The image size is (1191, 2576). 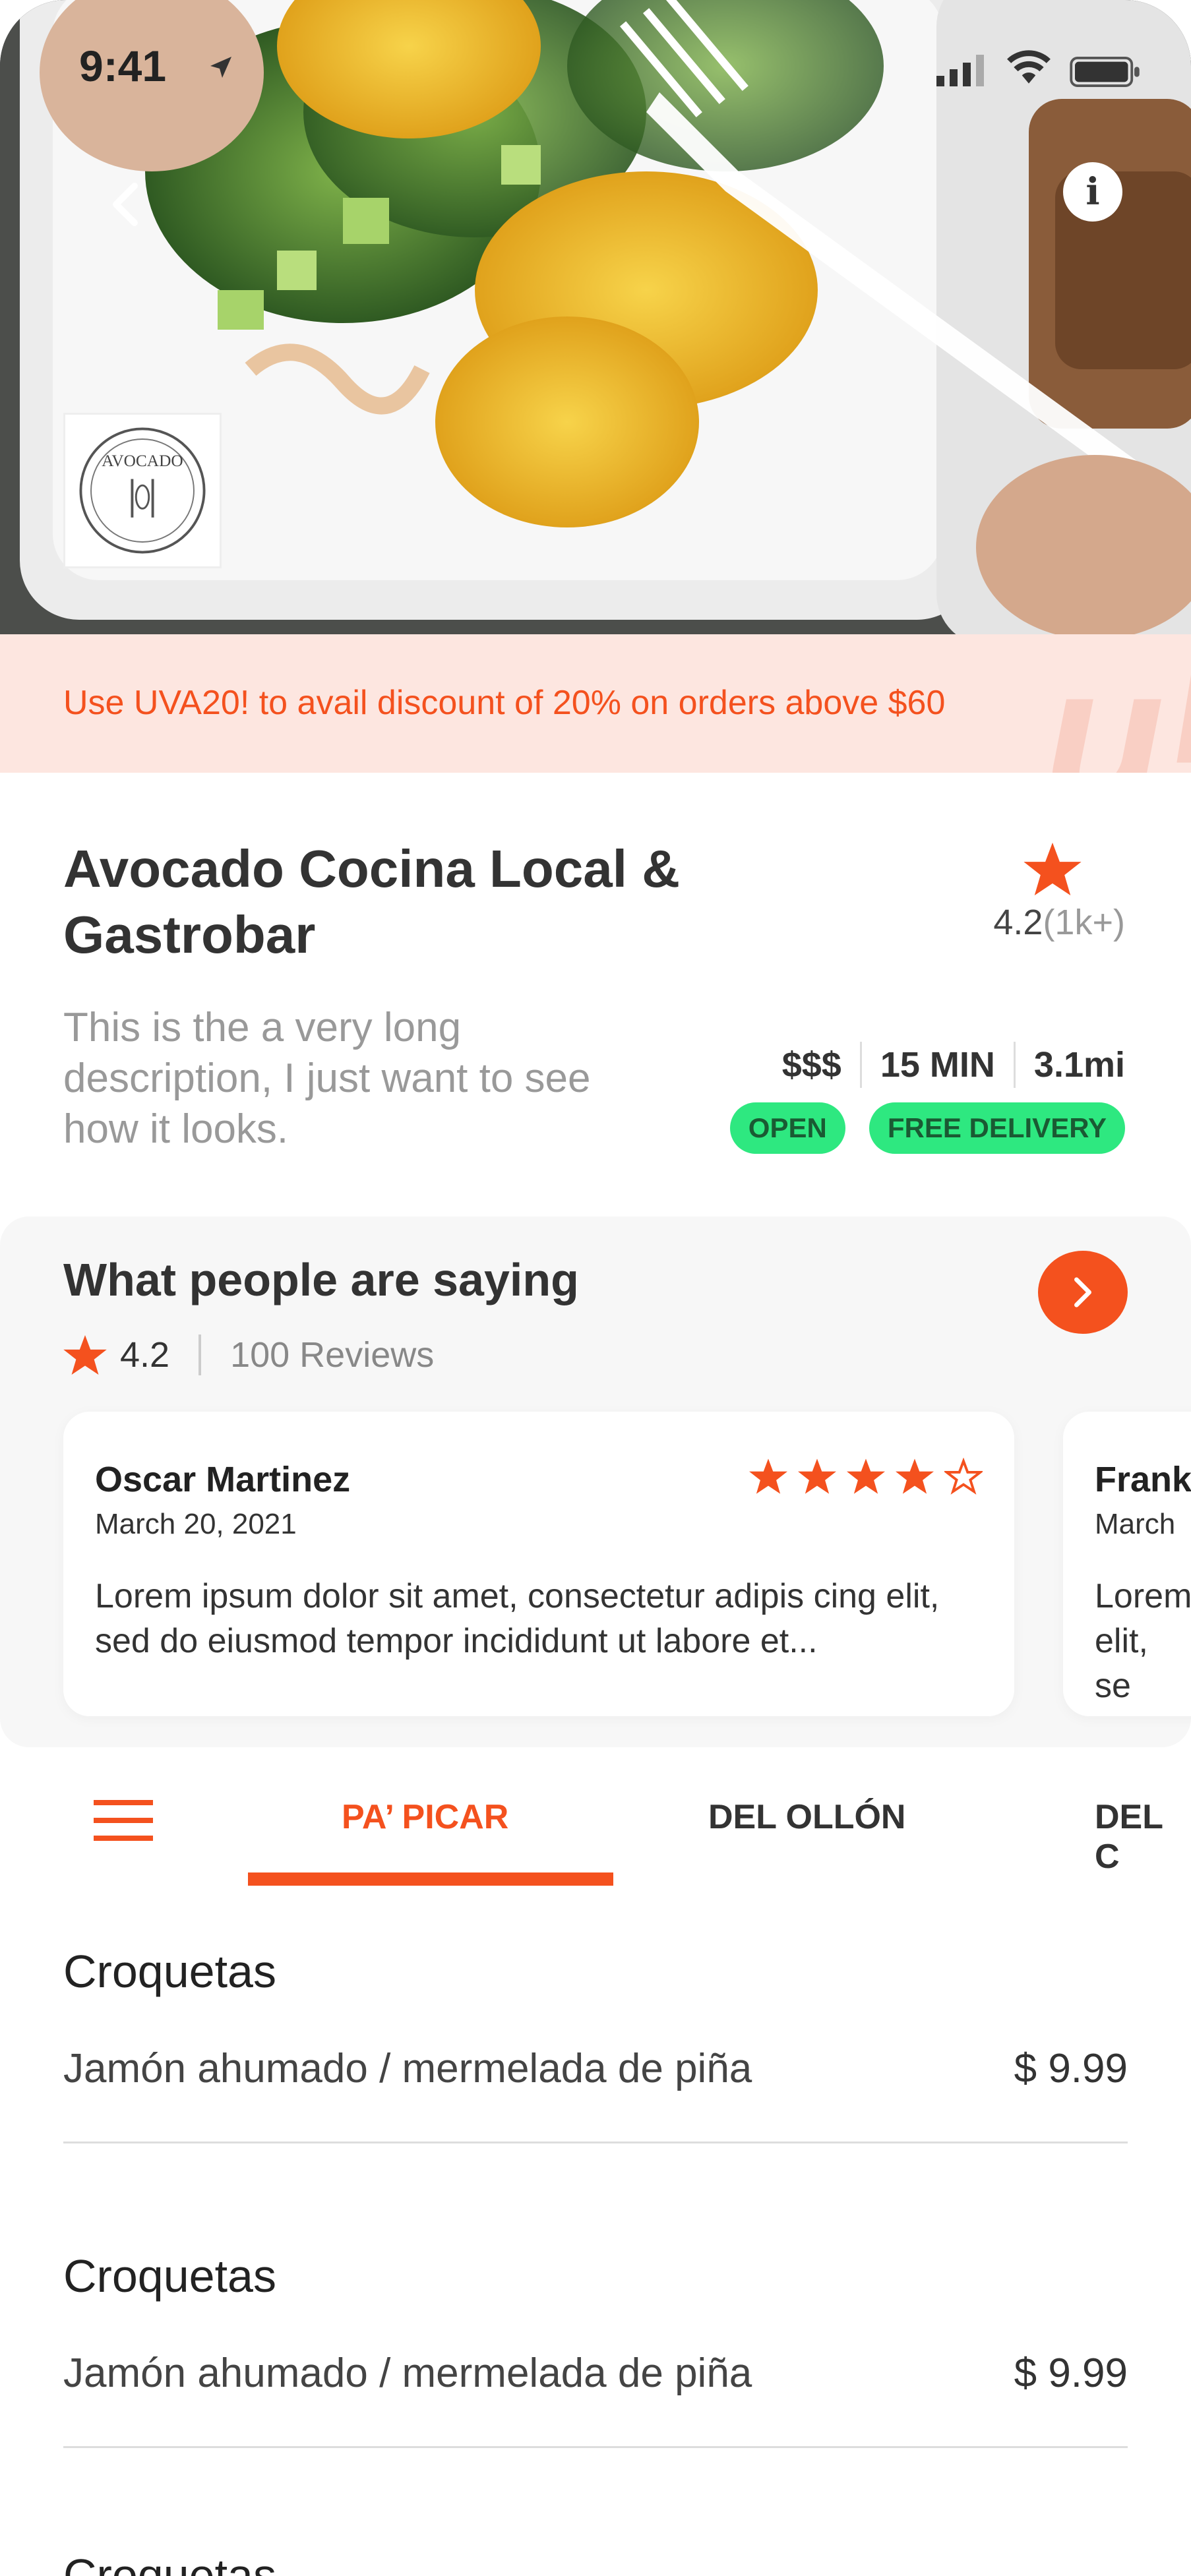 What do you see at coordinates (811, 1065) in the screenshot?
I see `price-level: $$$` at bounding box center [811, 1065].